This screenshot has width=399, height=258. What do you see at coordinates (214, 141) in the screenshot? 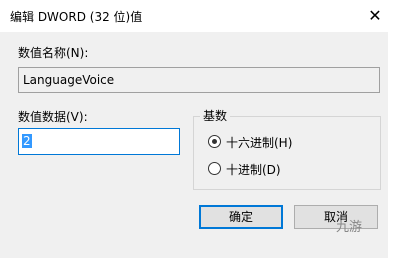
I see `hex-radio` at bounding box center [214, 141].